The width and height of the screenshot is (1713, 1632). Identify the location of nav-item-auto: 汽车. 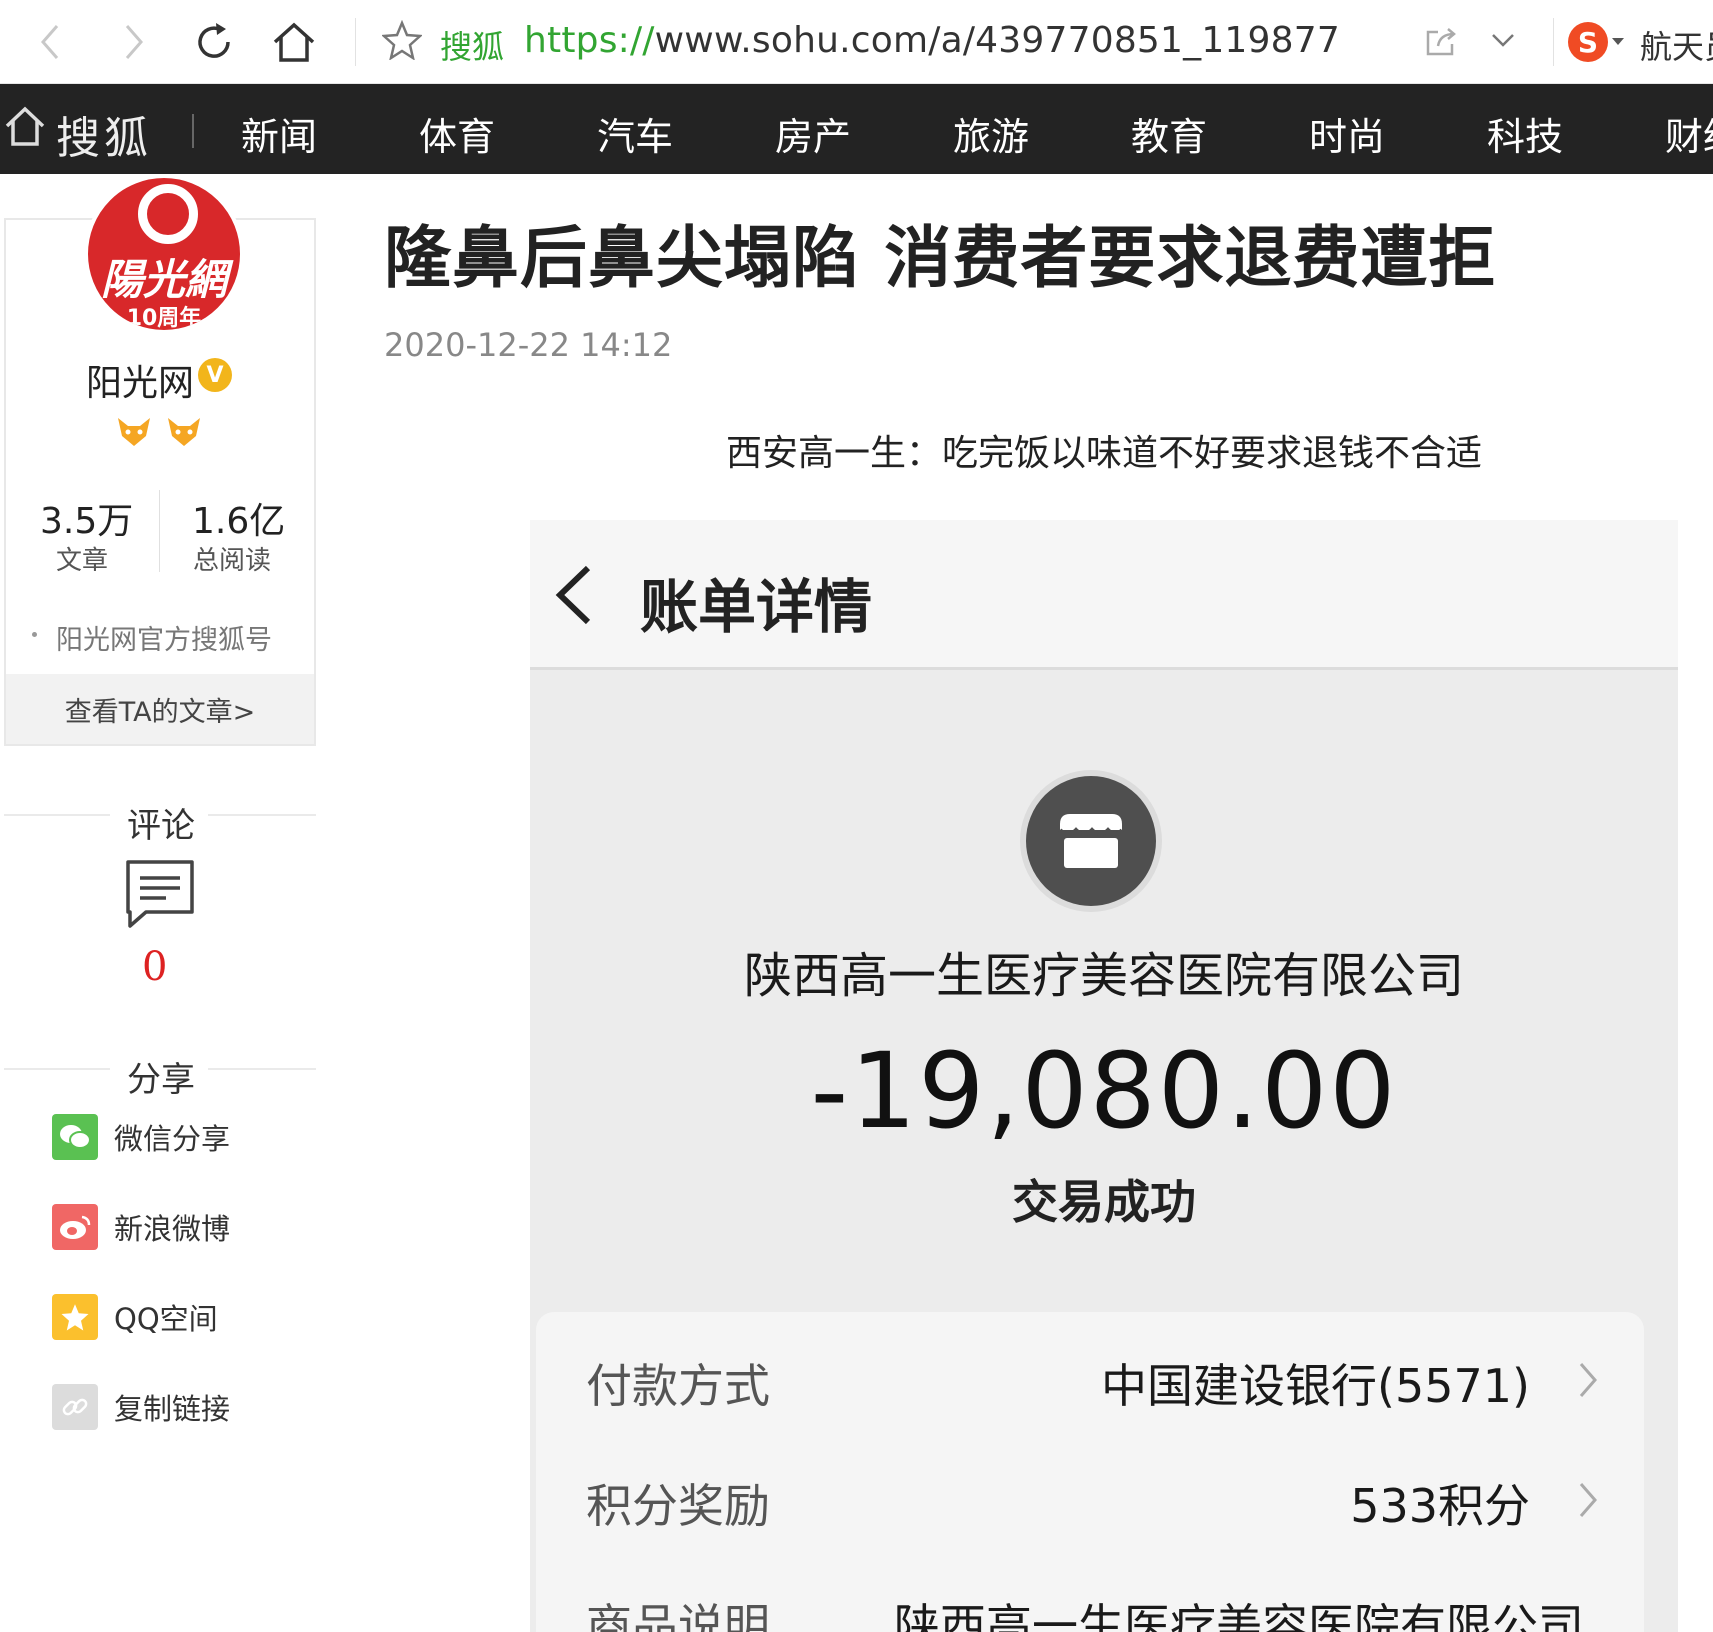
(635, 133).